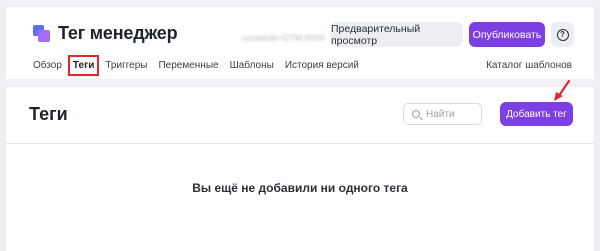 The height and width of the screenshot is (251, 600). I want to click on account-name: container-GTM-0000, so click(283, 38).